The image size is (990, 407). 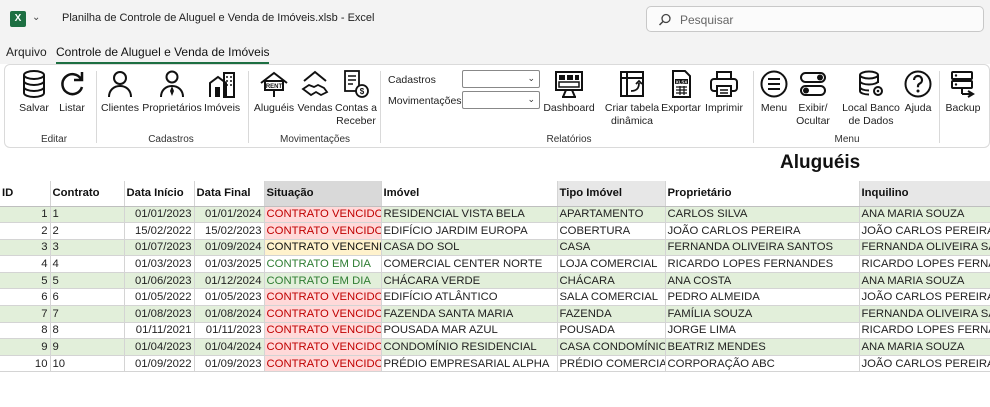 I want to click on table-cell-contrato: 6, so click(x=87, y=297).